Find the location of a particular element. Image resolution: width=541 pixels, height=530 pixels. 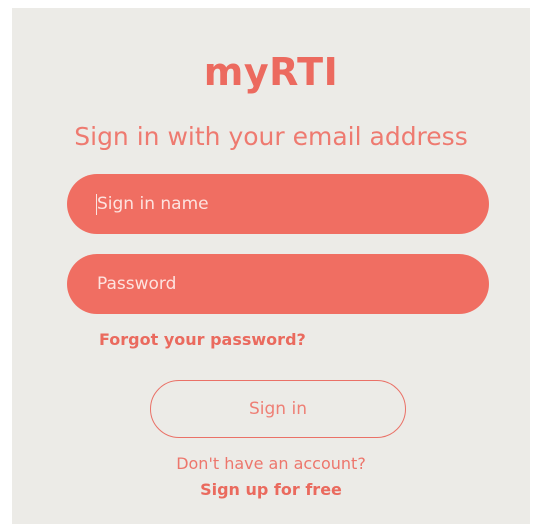

signin-button: Sign in is located at coordinates (278, 409).